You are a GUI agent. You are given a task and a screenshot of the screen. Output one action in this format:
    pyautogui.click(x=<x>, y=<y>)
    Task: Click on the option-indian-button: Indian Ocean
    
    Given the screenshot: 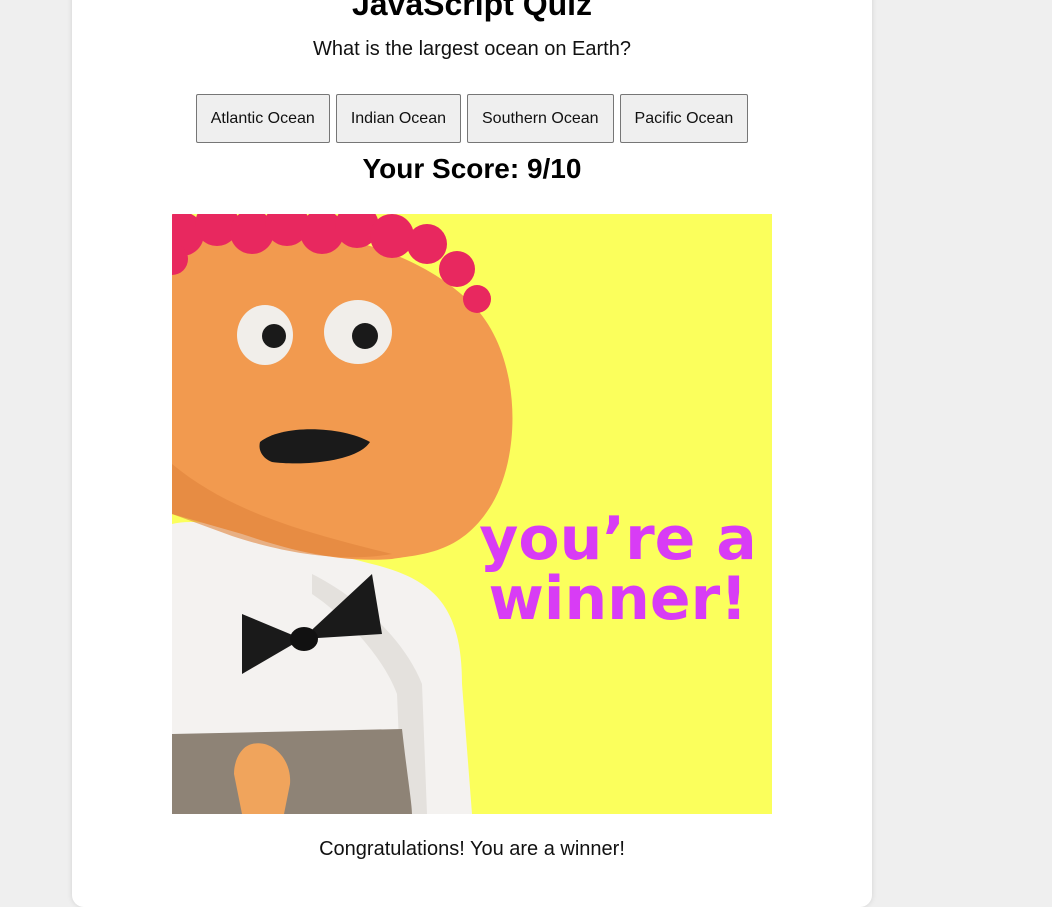 What is the action you would take?
    pyautogui.click(x=398, y=118)
    